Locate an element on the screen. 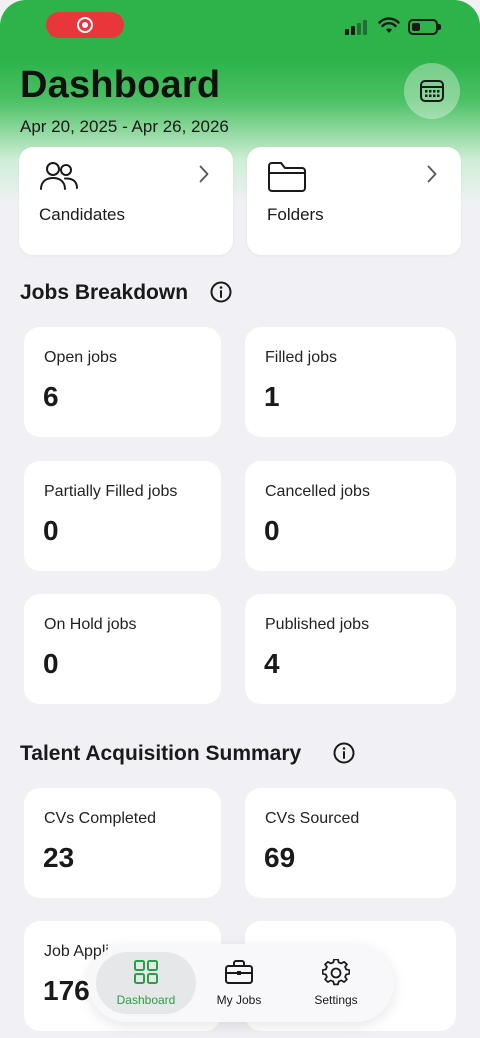  screen-recording-indicator is located at coordinates (85, 25).